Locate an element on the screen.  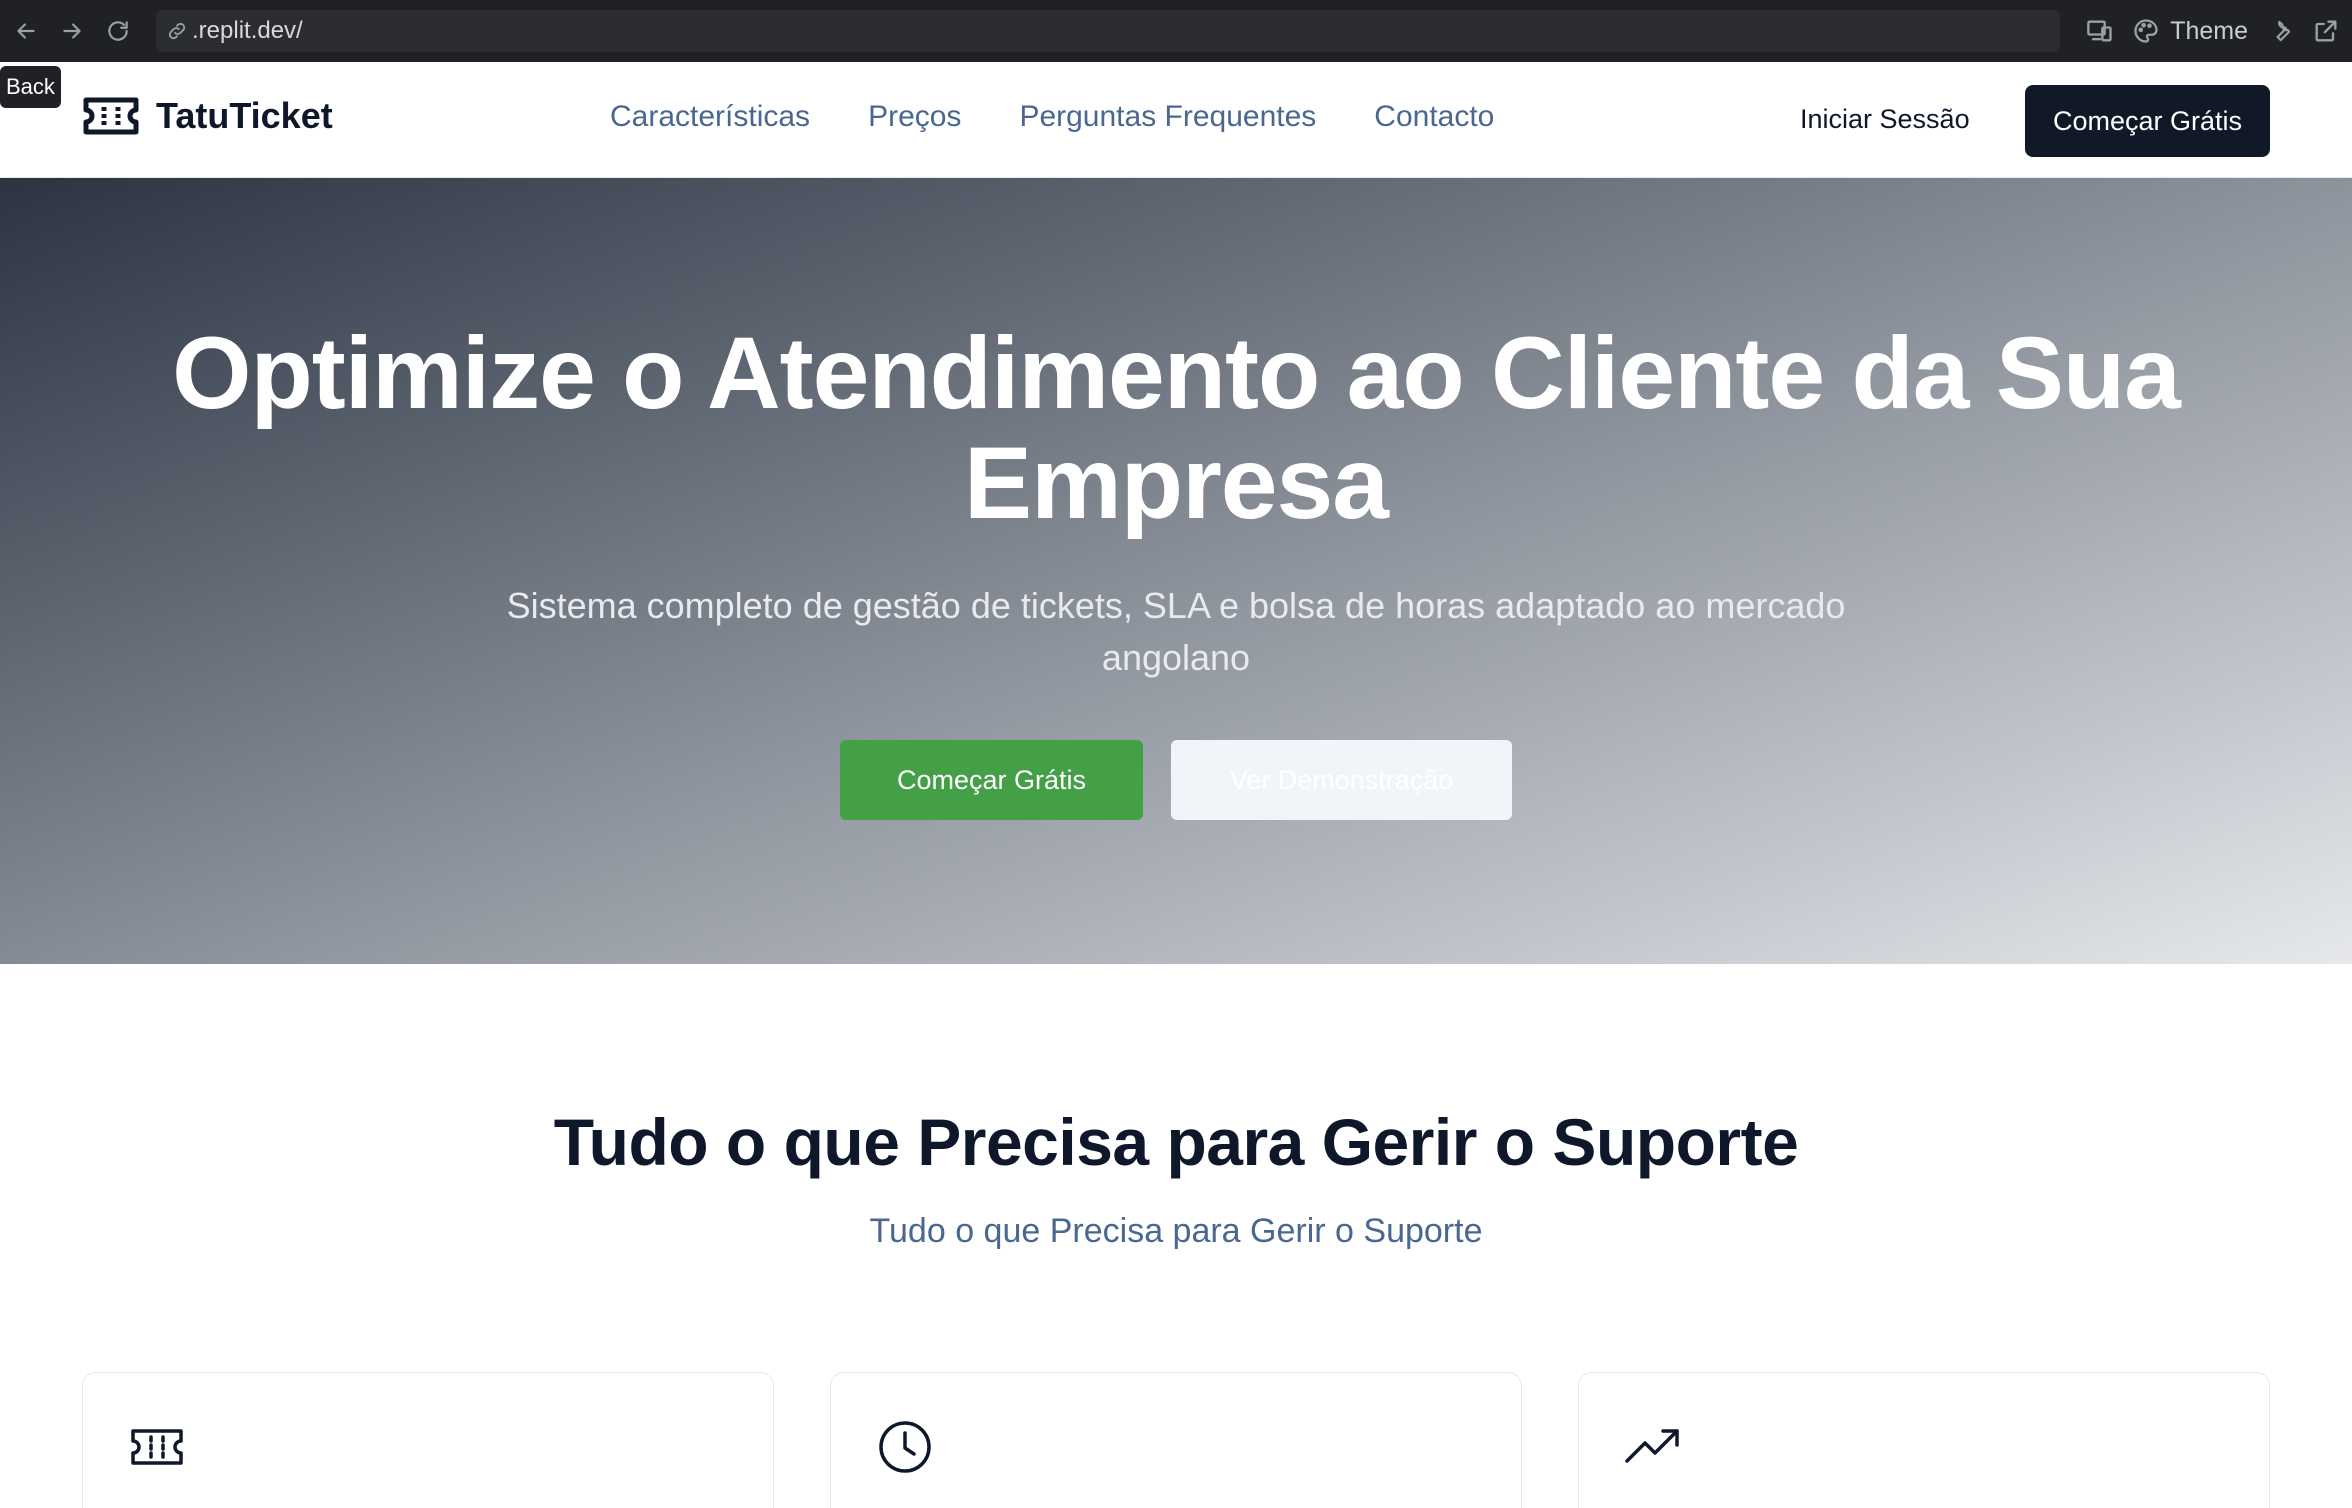
logo: TatuTicket is located at coordinates (207, 116).